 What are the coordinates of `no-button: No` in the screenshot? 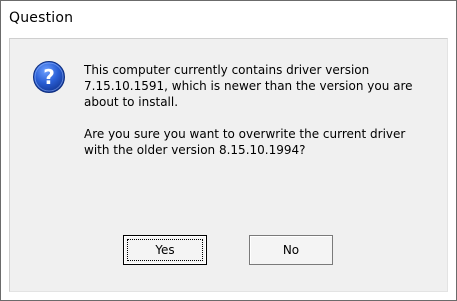 It's located at (291, 250).